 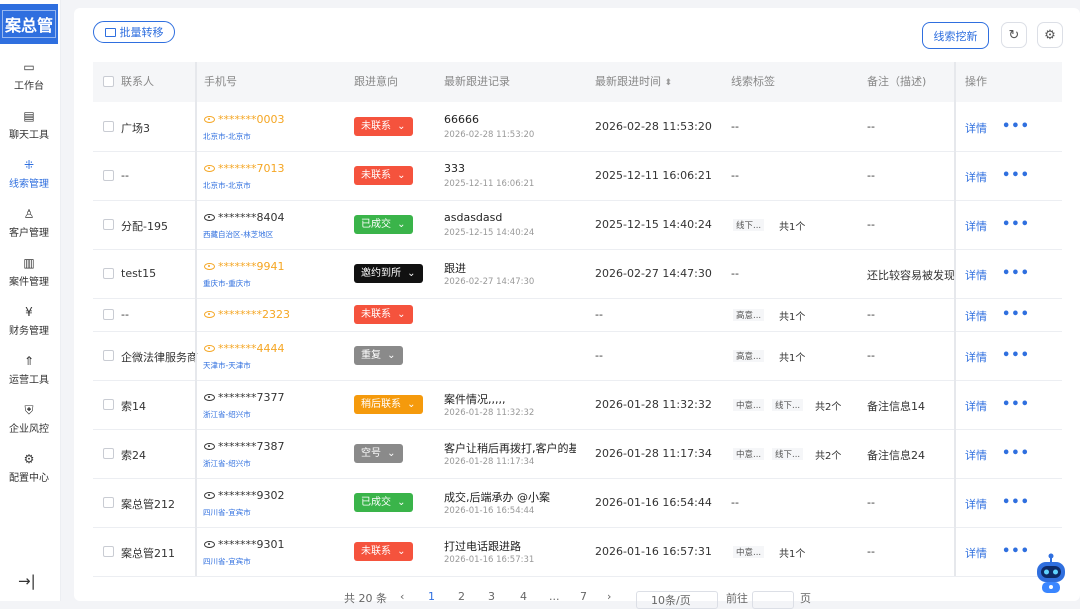 I want to click on next-page-icon: ›, so click(x=609, y=596).